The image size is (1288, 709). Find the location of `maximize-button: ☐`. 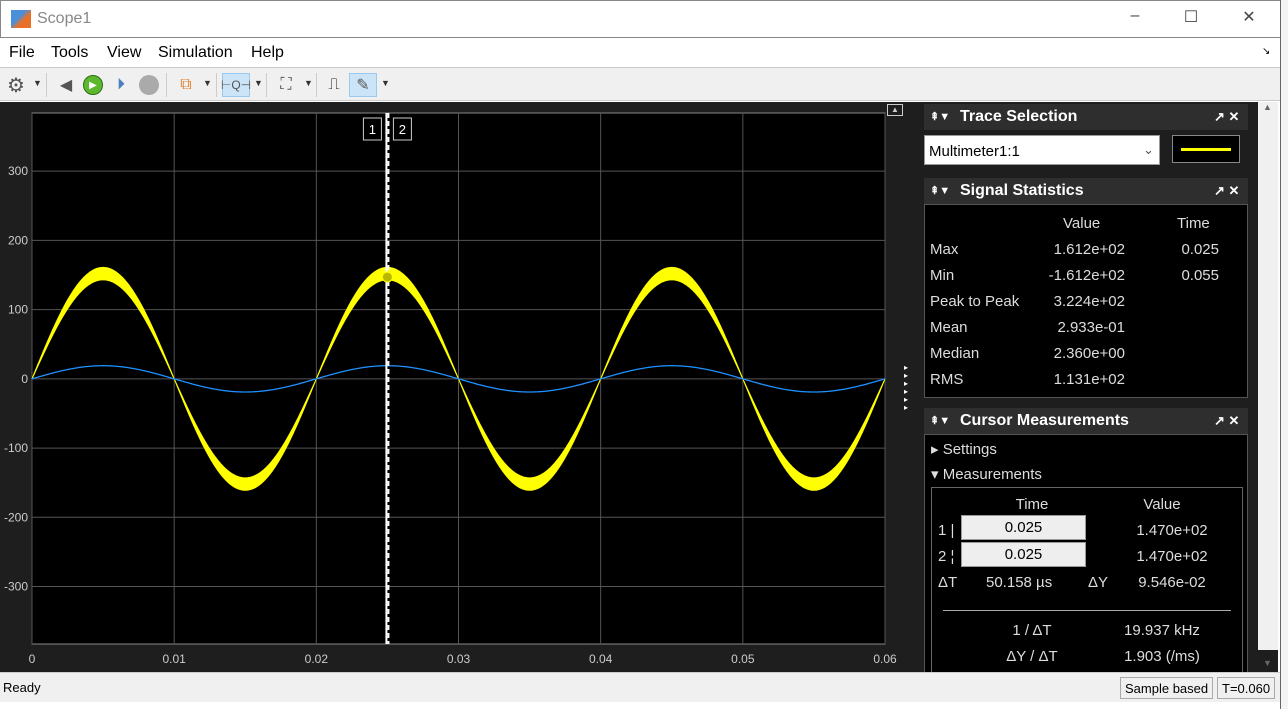

maximize-button: ☐ is located at coordinates (1191, 17).